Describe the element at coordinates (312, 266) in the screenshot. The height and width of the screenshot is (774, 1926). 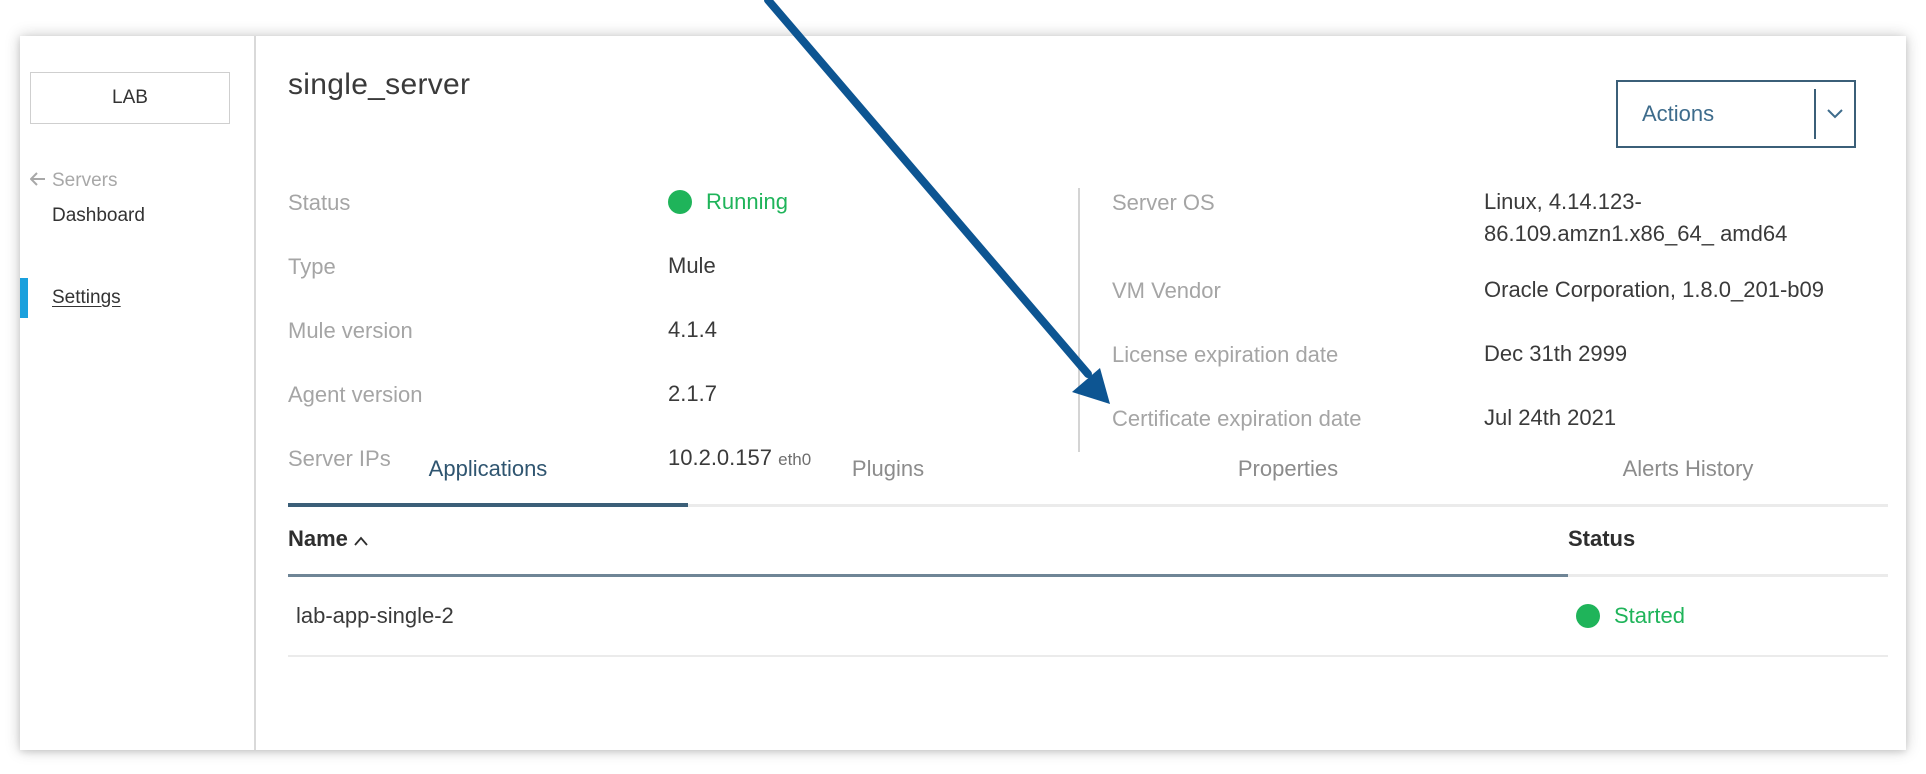
I see `type-label: Type` at that location.